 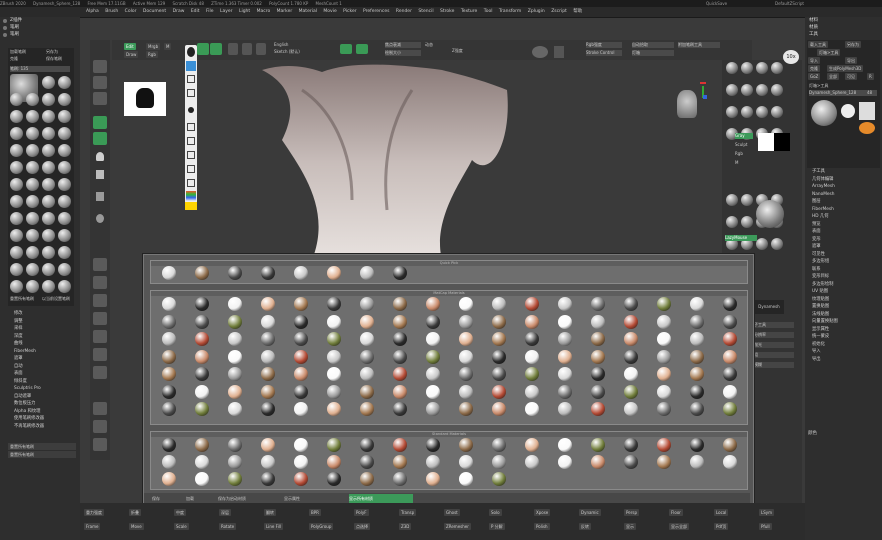 I want to click on bottom-button: Z3D, so click(x=405, y=526).